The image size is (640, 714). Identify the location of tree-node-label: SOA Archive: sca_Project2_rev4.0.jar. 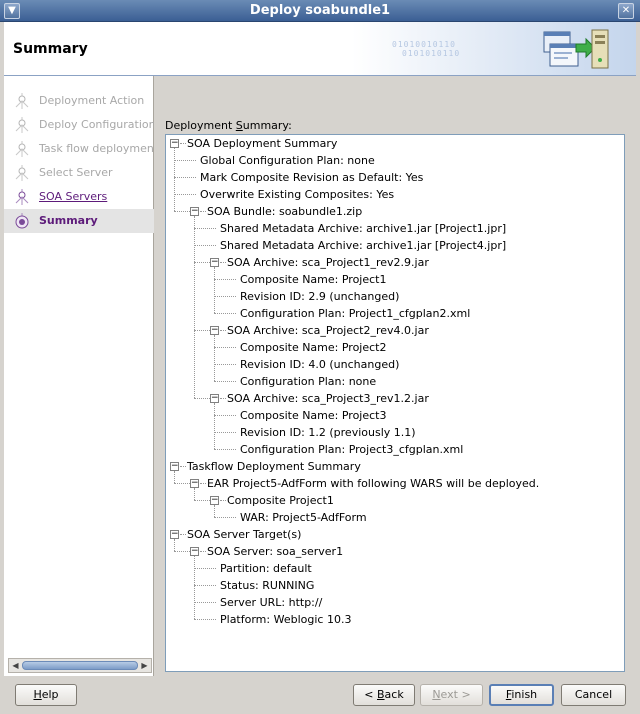
(328, 330).